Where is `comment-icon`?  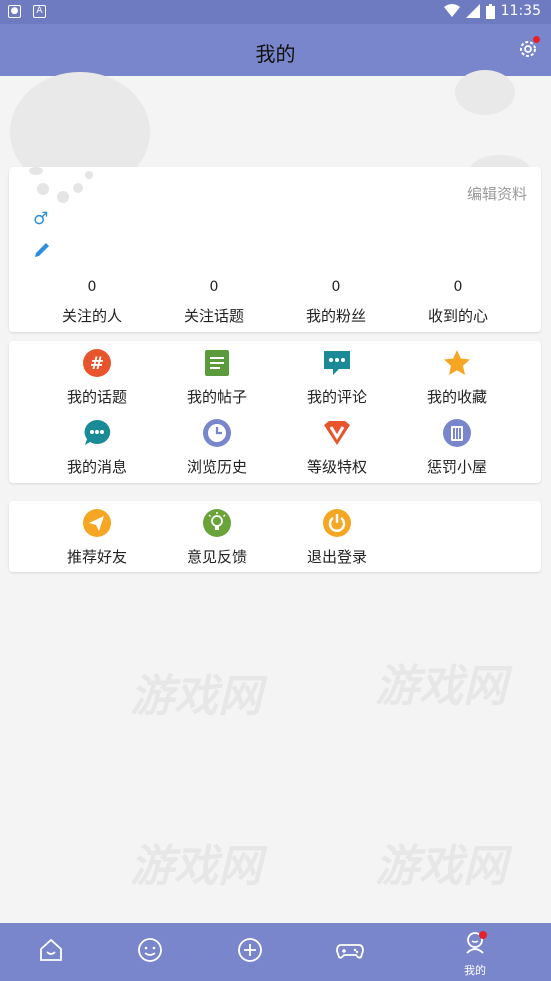
comment-icon is located at coordinates (337, 363).